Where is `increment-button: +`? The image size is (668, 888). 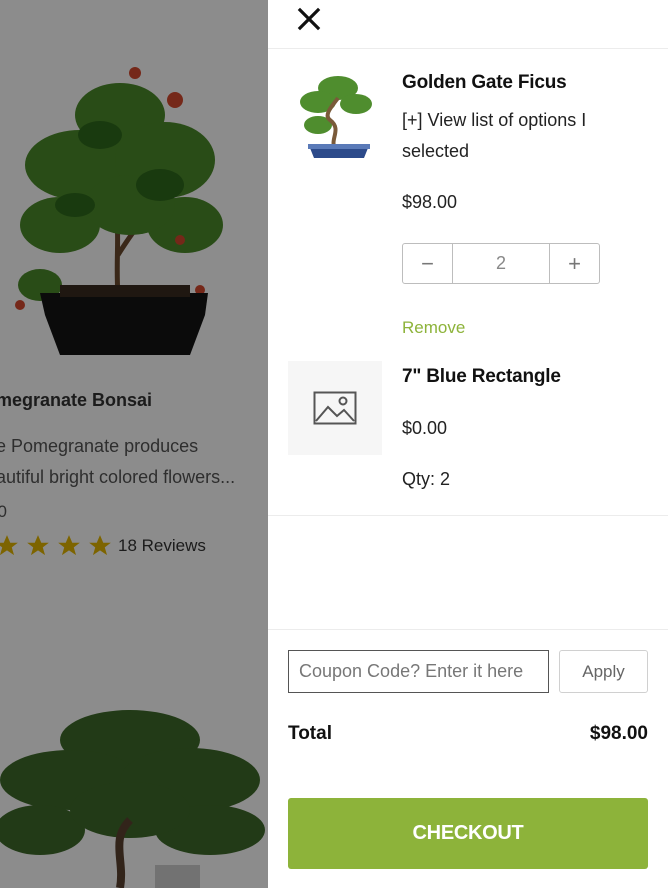
increment-button: + is located at coordinates (574, 263).